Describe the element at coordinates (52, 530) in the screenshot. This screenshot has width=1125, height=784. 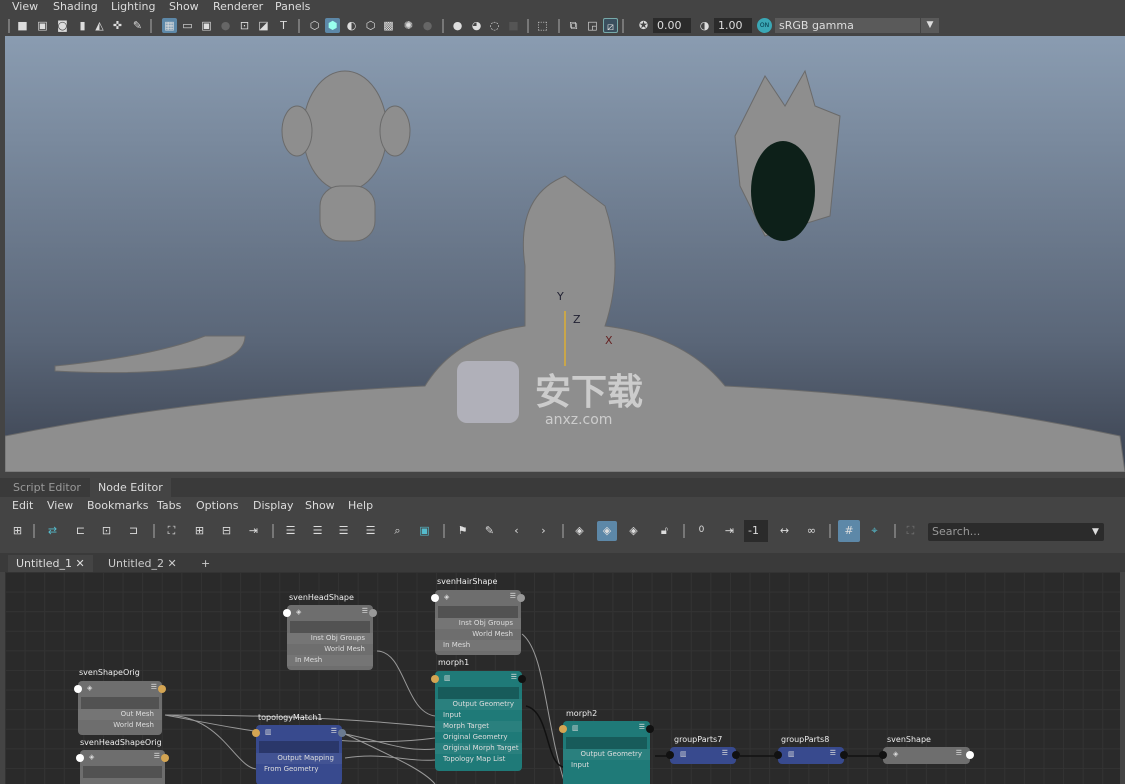
I see `swap-icon: ⇄` at that location.